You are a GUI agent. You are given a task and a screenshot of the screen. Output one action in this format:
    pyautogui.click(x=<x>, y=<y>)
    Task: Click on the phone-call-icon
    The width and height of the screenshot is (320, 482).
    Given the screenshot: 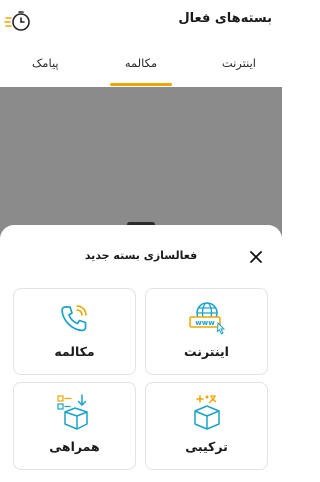 What is the action you would take?
    pyautogui.click(x=73, y=318)
    